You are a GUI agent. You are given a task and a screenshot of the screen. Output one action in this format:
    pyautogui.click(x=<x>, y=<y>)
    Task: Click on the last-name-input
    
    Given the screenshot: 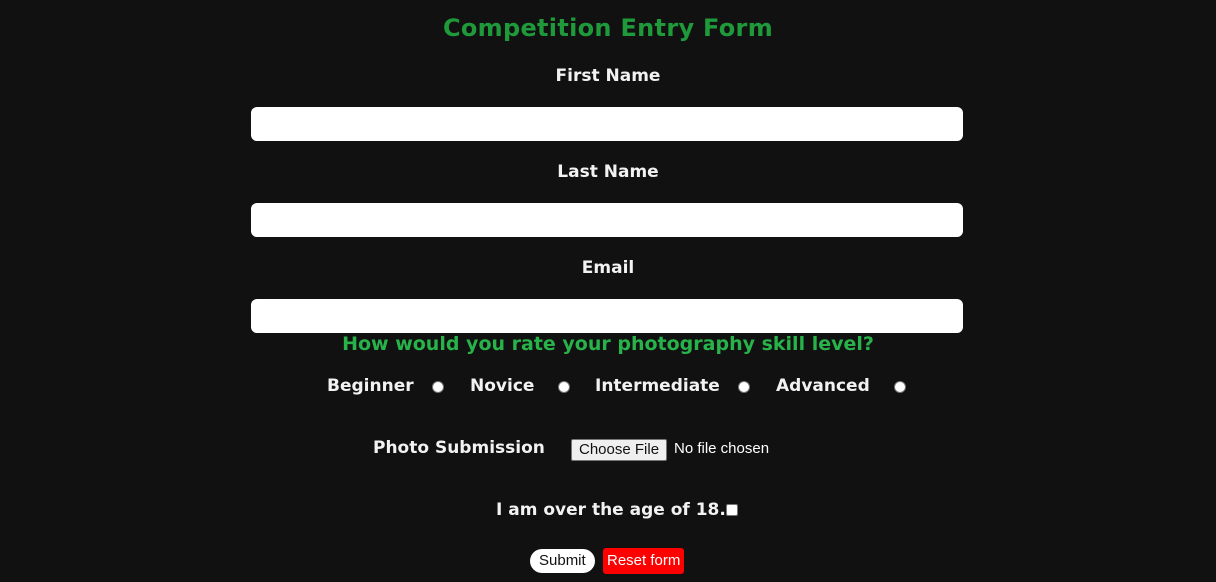 What is the action you would take?
    pyautogui.click(x=607, y=220)
    